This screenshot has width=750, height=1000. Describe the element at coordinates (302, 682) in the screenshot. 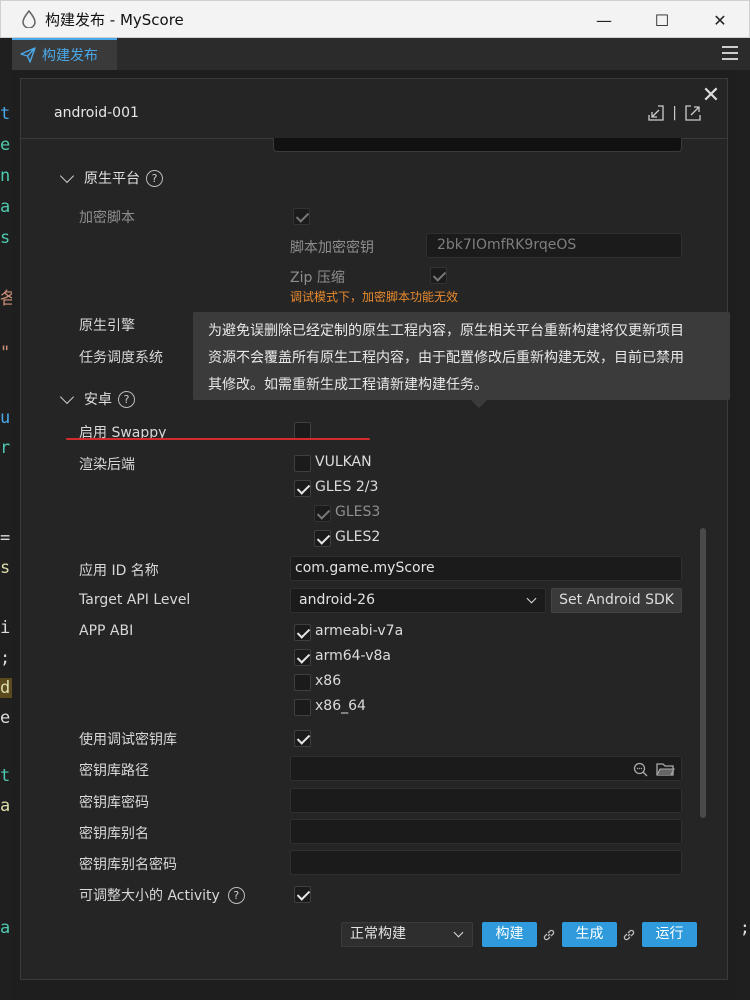

I see `x86-checkbox` at that location.